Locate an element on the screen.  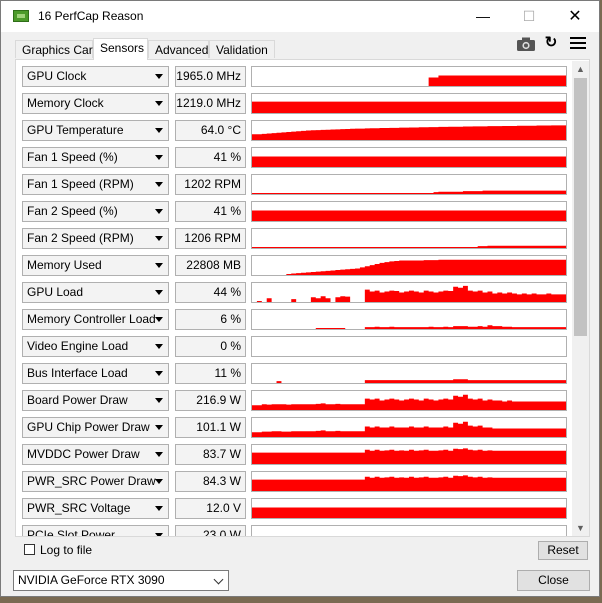
tab-advanced: Advanced is located at coordinates (178, 49).